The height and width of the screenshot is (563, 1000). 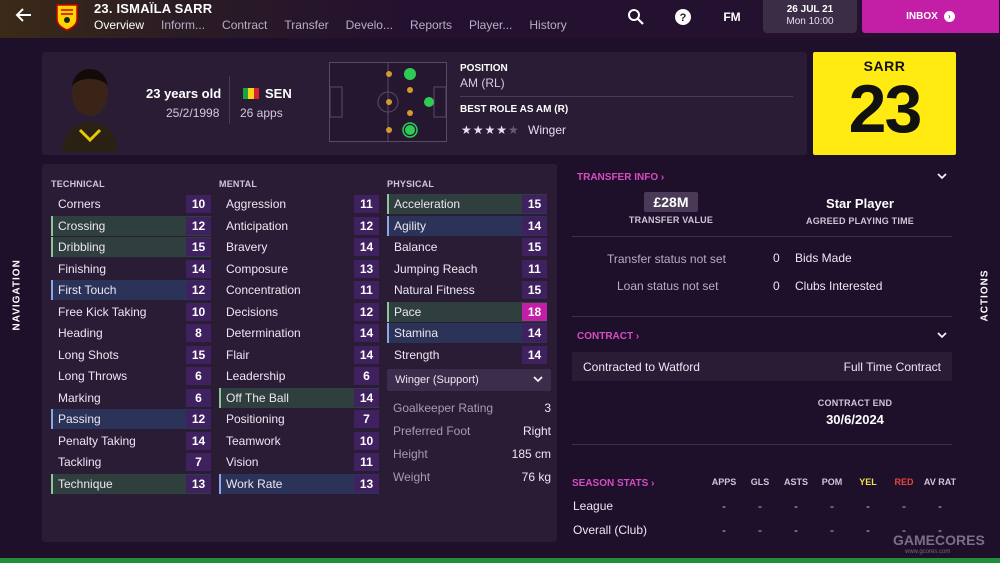 What do you see at coordinates (119, 27) in the screenshot?
I see `tab-overview: Overview` at bounding box center [119, 27].